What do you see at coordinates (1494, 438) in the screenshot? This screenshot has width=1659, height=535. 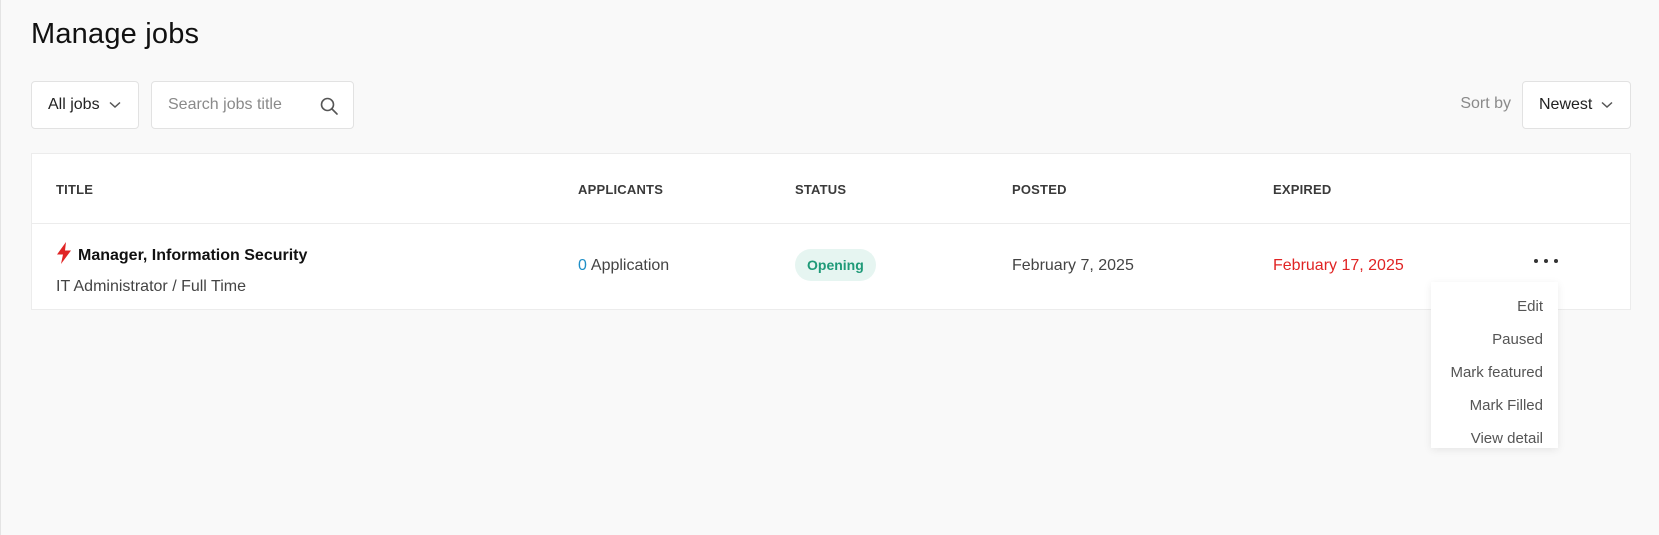 I see `menu-item-view-detail: View detail` at bounding box center [1494, 438].